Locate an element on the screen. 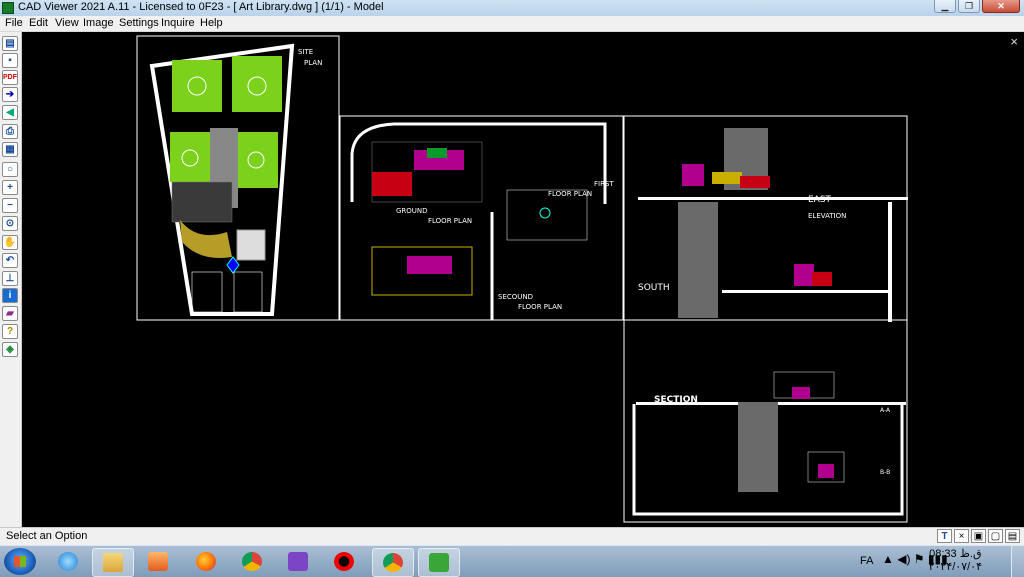 The width and height of the screenshot is (1024, 577). chrome-profile-icon is located at coordinates (393, 562).